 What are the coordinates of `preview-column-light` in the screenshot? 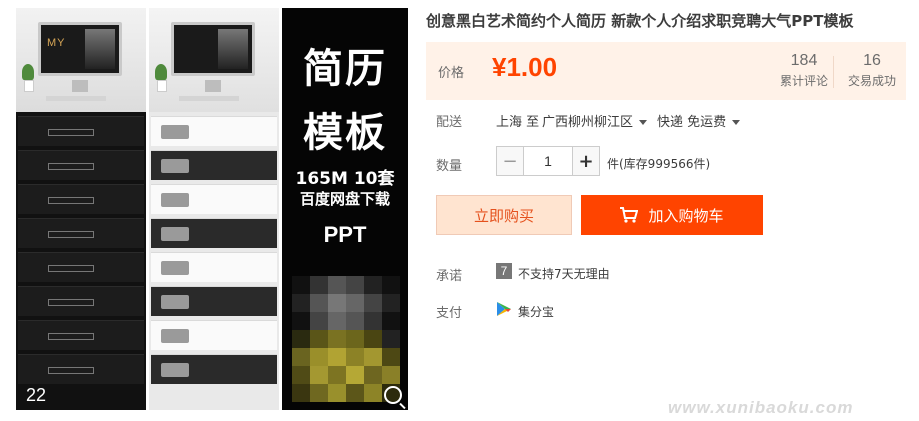 It's located at (214, 209).